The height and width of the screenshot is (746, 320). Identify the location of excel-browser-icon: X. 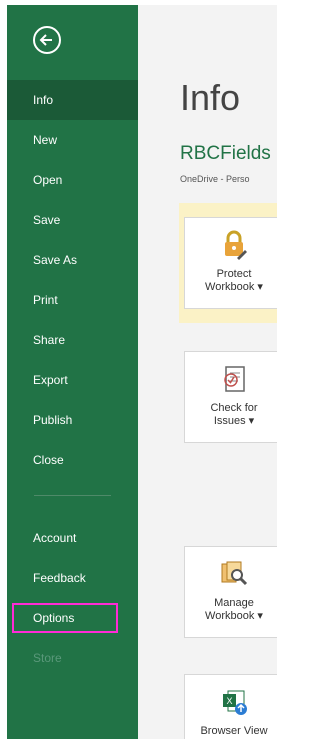
(235, 702).